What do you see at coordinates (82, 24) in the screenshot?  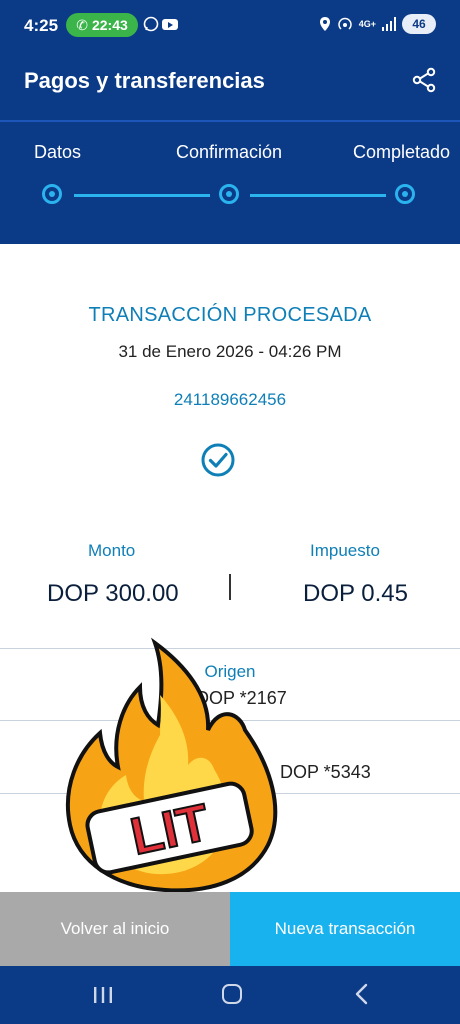 I see `phone-icon: ✆` at bounding box center [82, 24].